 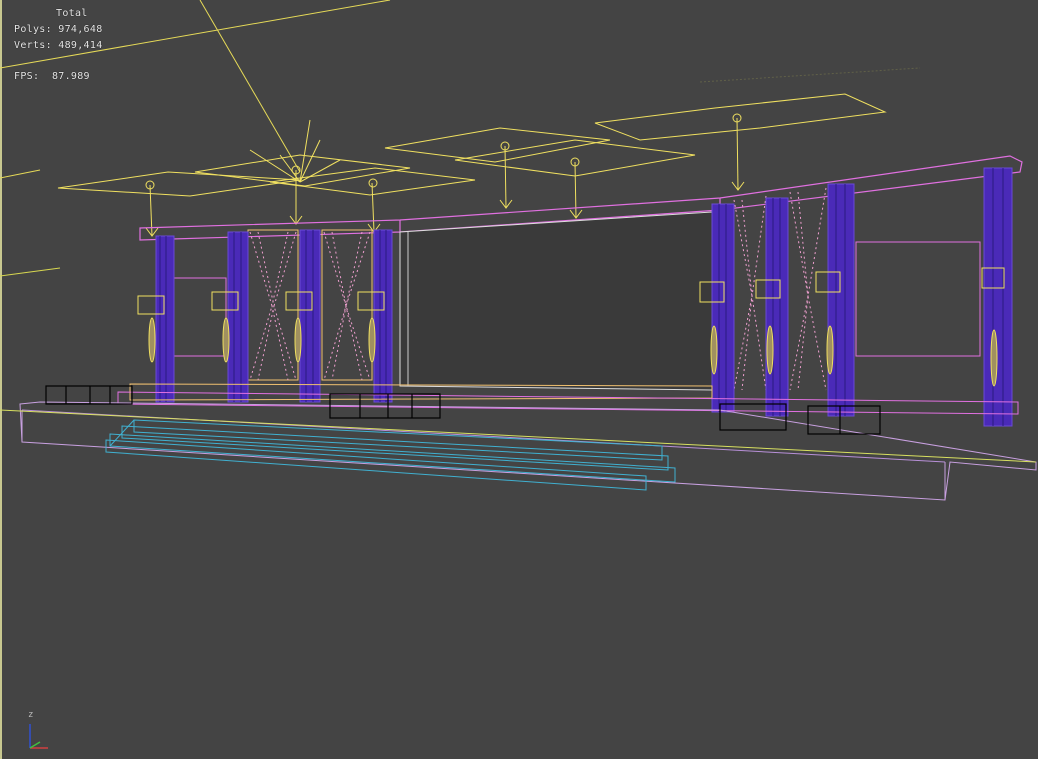 I want to click on polys-value: 974,648, so click(x=80, y=29).